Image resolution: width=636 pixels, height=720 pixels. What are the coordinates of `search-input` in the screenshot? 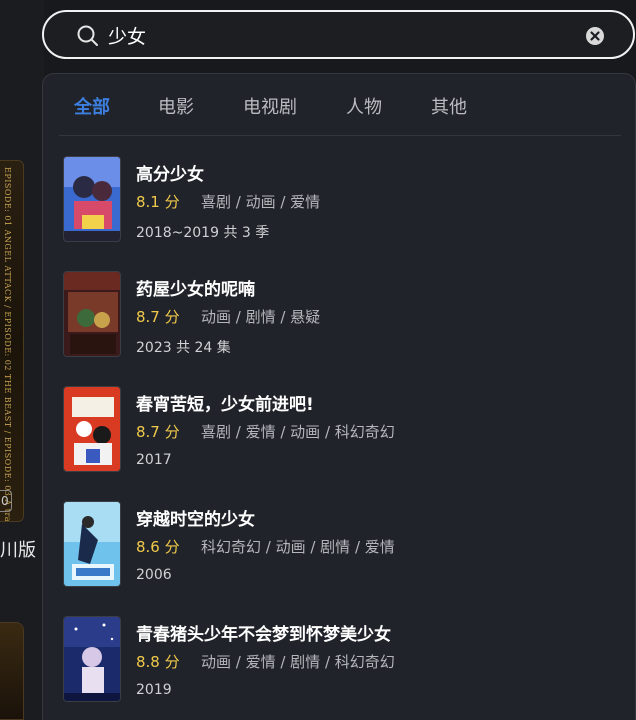 It's located at (338, 35).